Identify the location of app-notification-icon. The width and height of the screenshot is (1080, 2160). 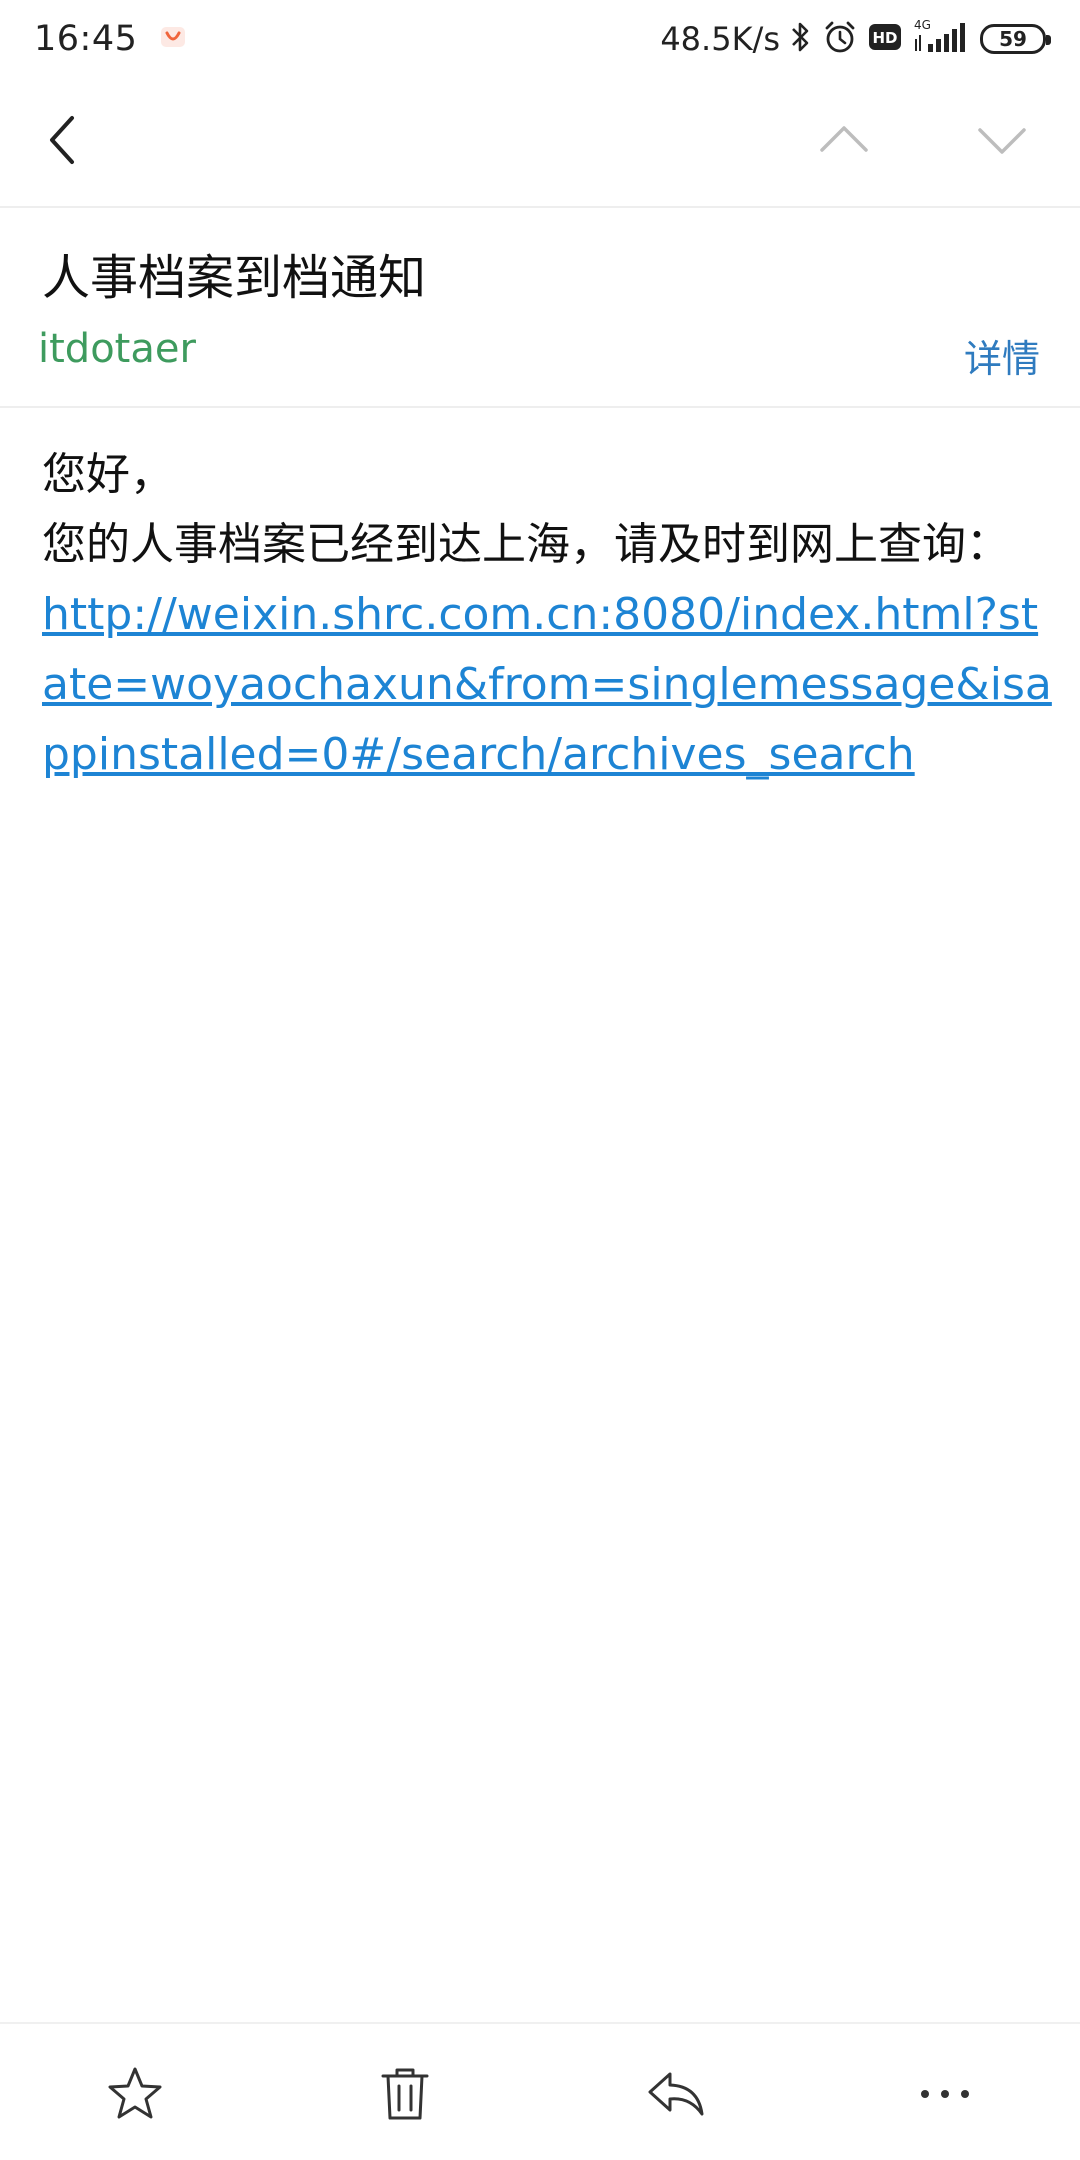
(173, 39).